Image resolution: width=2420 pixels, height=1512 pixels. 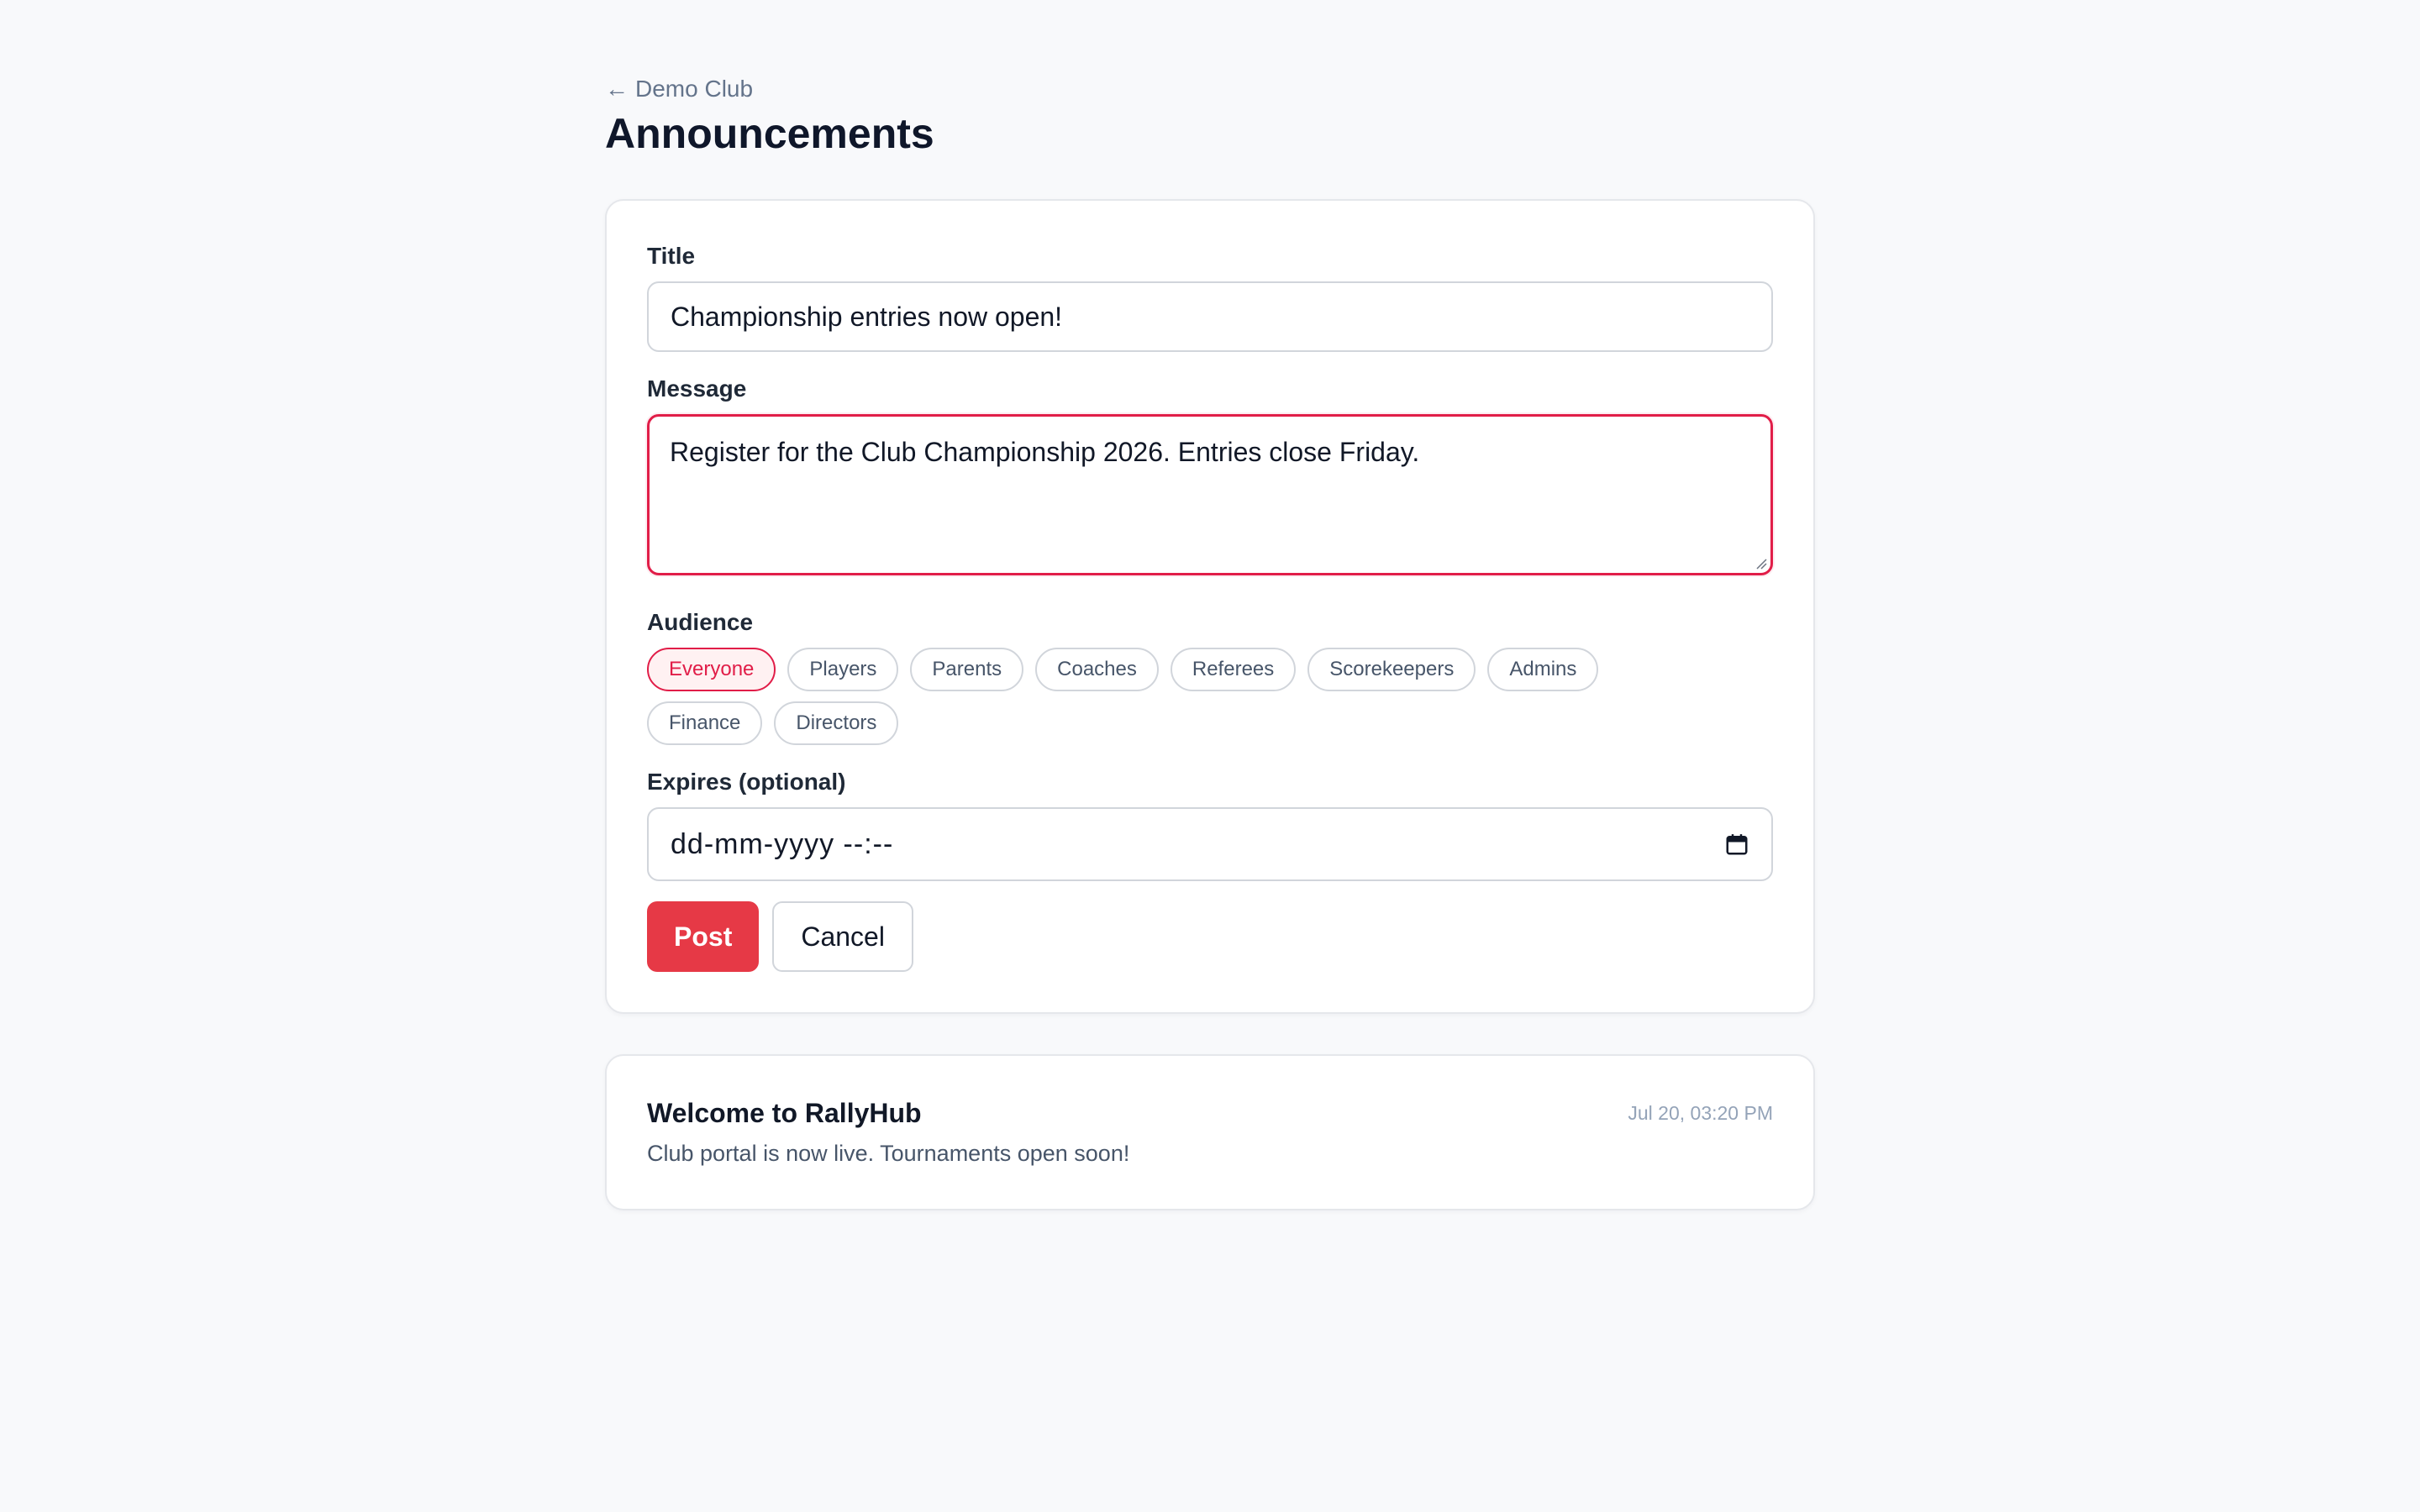 What do you see at coordinates (617, 89) in the screenshot?
I see `arrow-left-icon: ←` at bounding box center [617, 89].